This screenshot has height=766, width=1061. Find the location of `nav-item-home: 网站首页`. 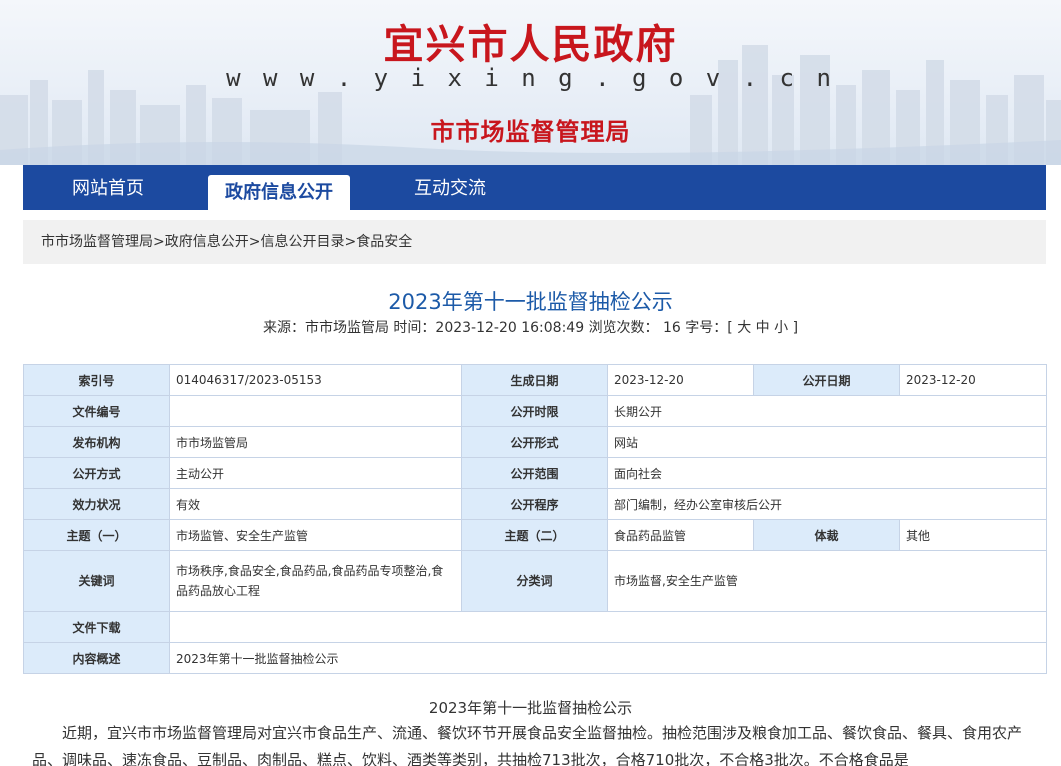

nav-item-home: 网站首页 is located at coordinates (108, 187).